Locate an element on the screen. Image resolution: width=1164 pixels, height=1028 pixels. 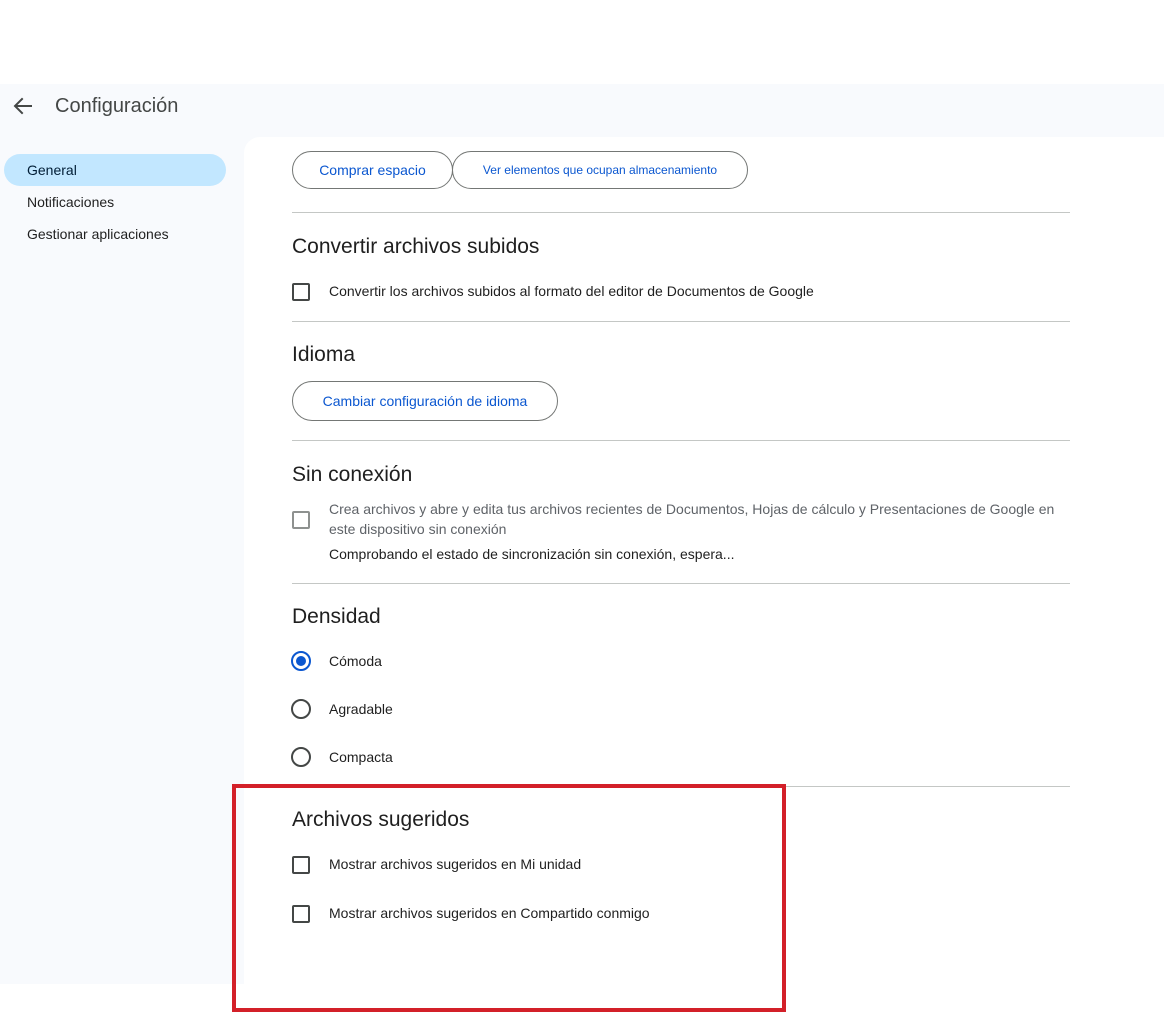
arrow-back-icon is located at coordinates (22, 106).